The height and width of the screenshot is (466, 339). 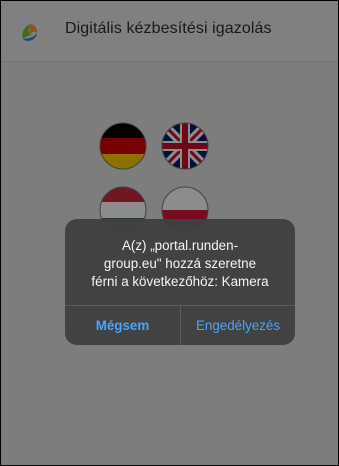 I want to click on cancel-button: Mégsem, so click(x=122, y=325).